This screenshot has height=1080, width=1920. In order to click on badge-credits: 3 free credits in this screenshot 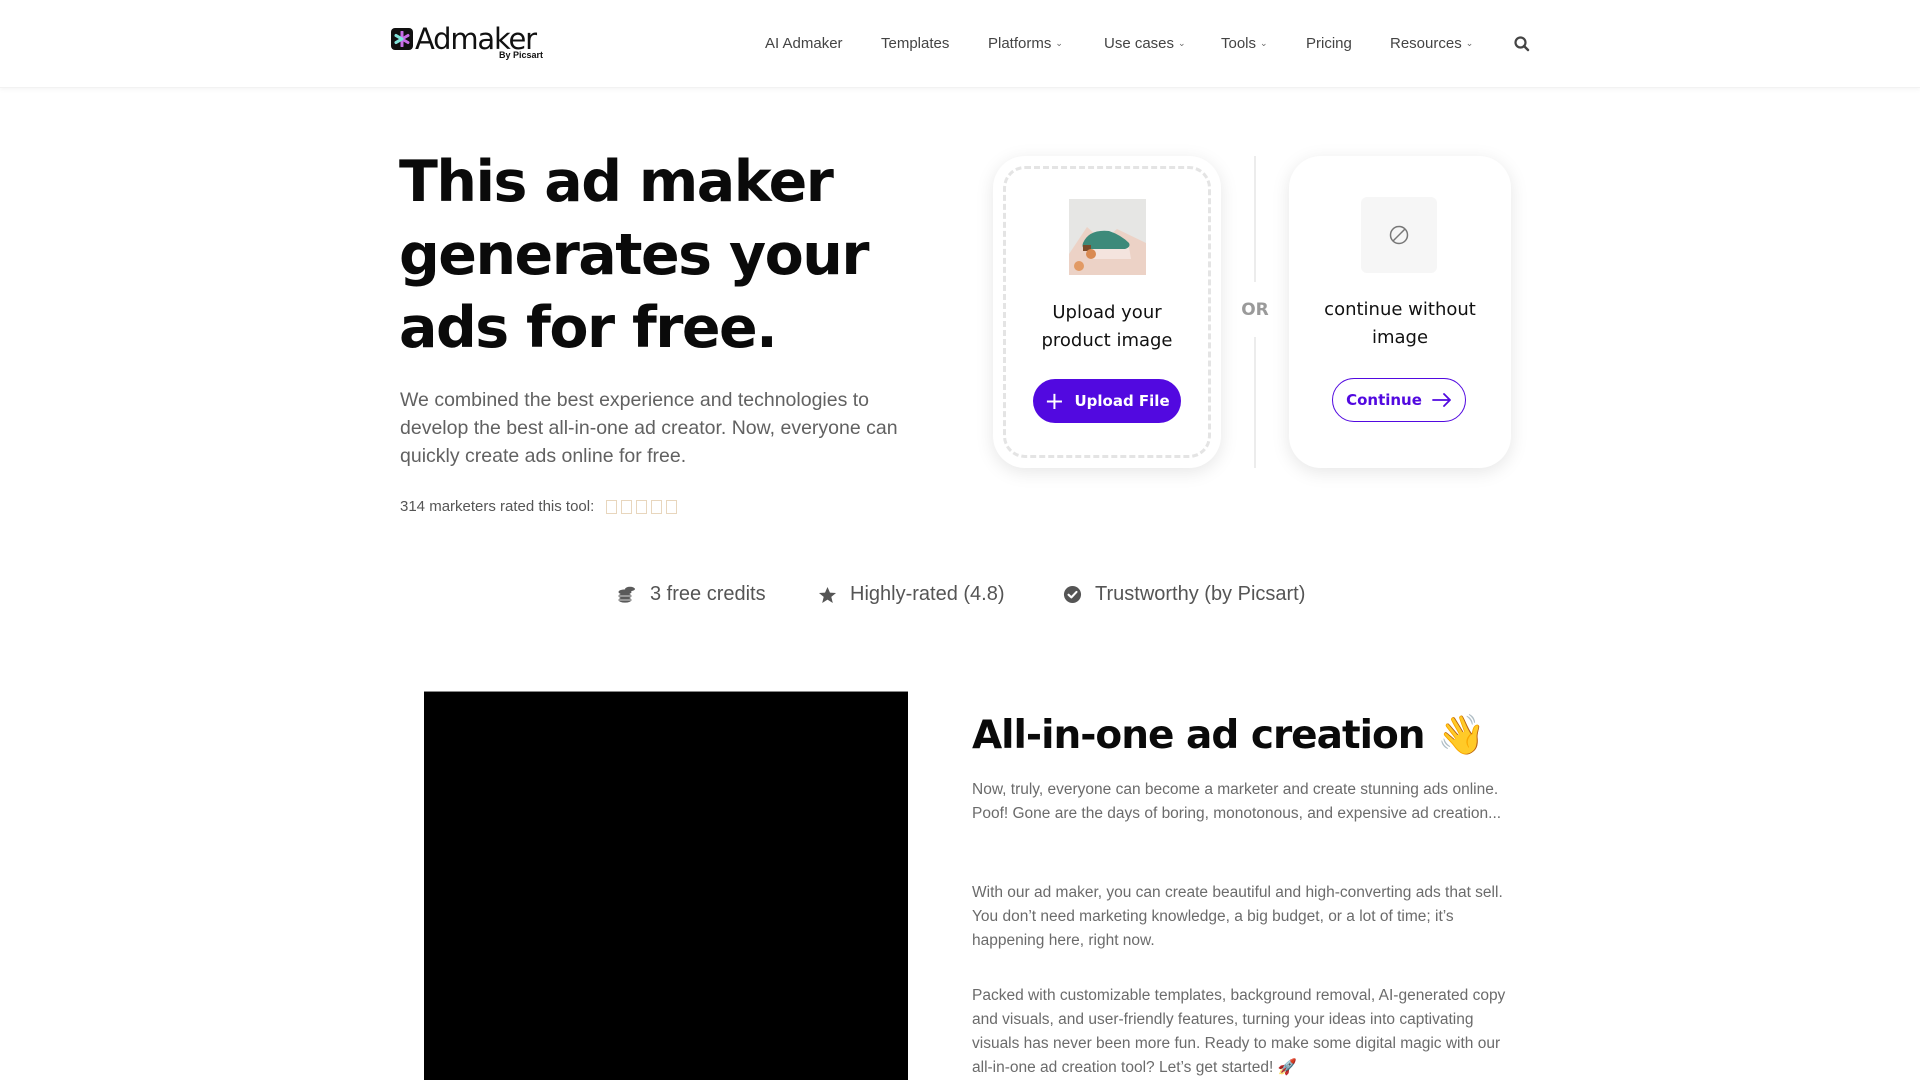, I will do `click(691, 594)`.